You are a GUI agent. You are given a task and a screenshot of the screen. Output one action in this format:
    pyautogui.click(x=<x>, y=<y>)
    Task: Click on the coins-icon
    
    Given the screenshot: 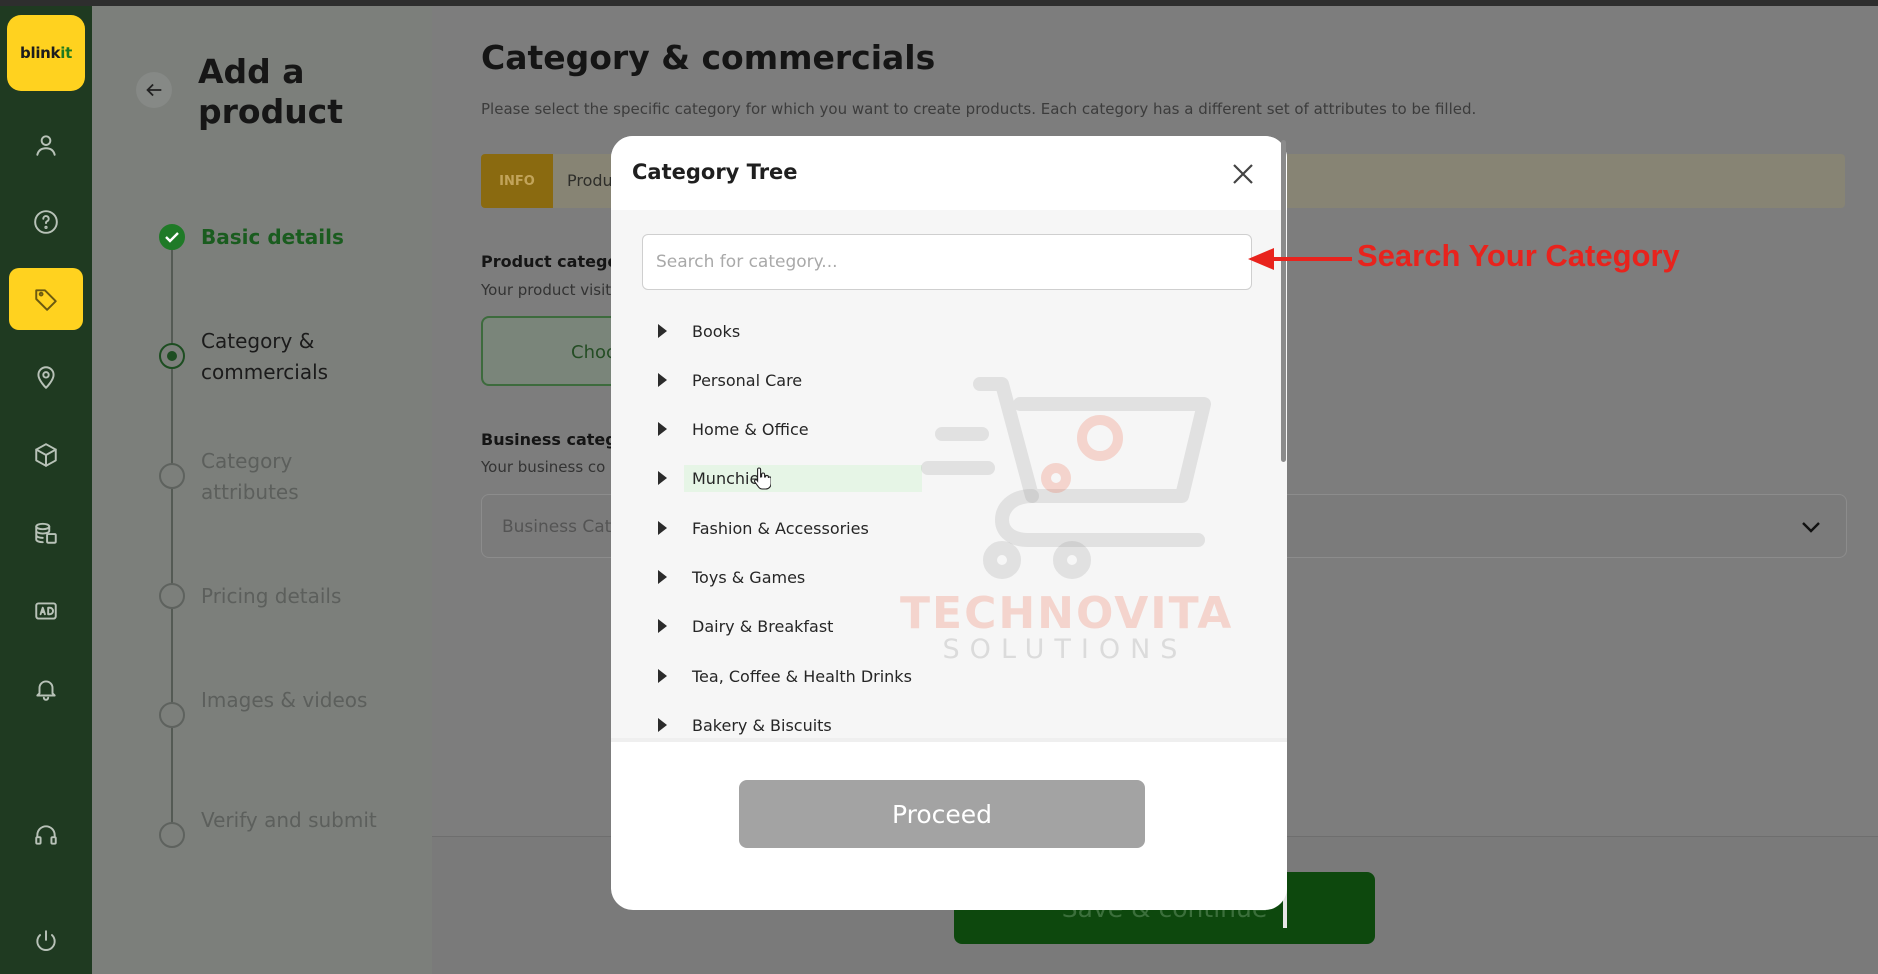 What is the action you would take?
    pyautogui.click(x=46, y=533)
    